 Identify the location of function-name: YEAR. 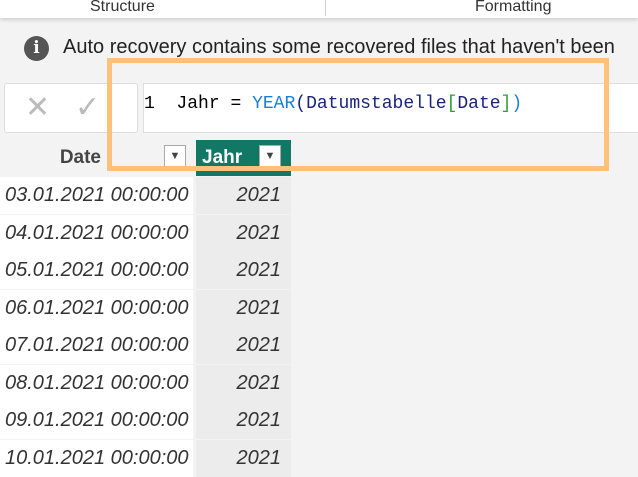
(274, 104).